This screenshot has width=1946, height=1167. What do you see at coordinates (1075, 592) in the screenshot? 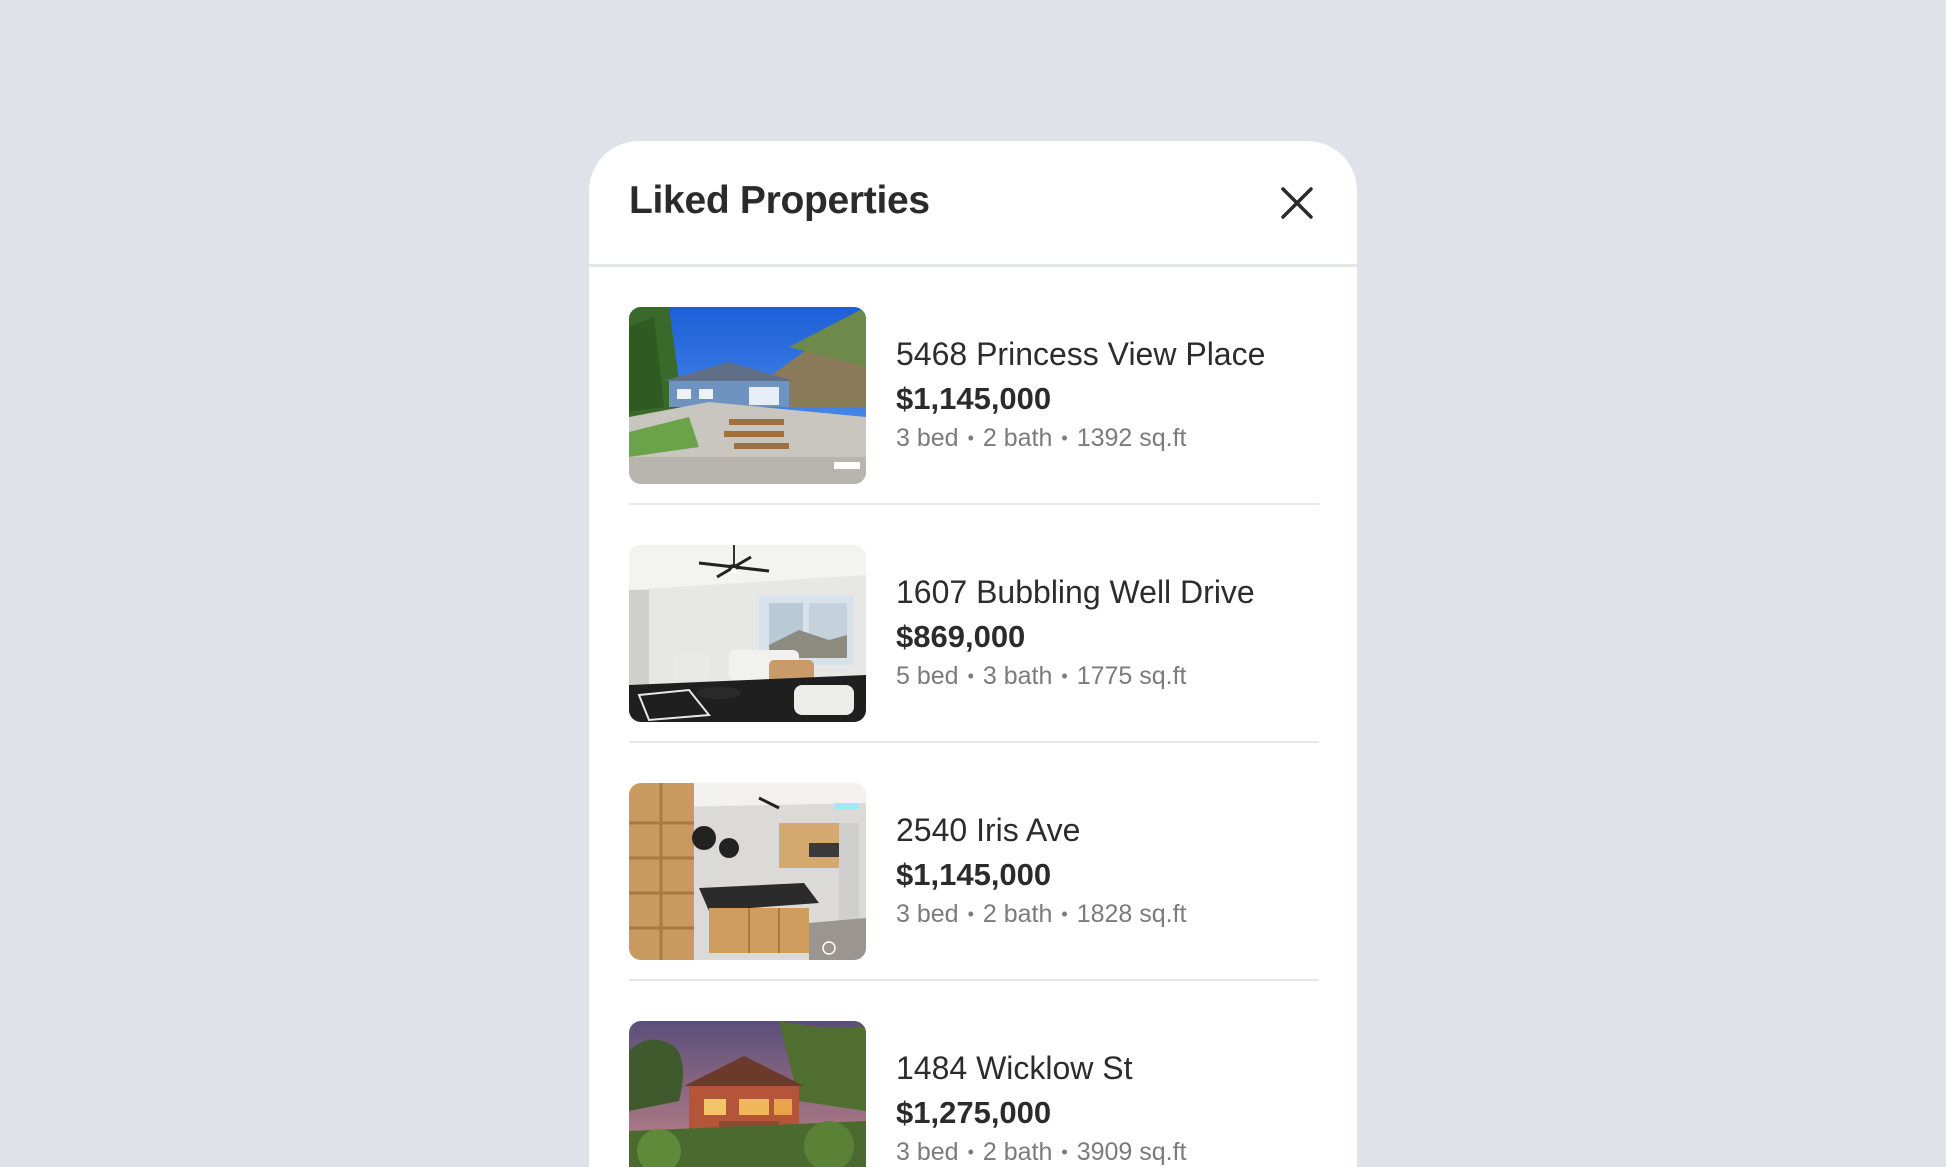
I see `property-address: 1607 Bubbling Well Drive` at bounding box center [1075, 592].